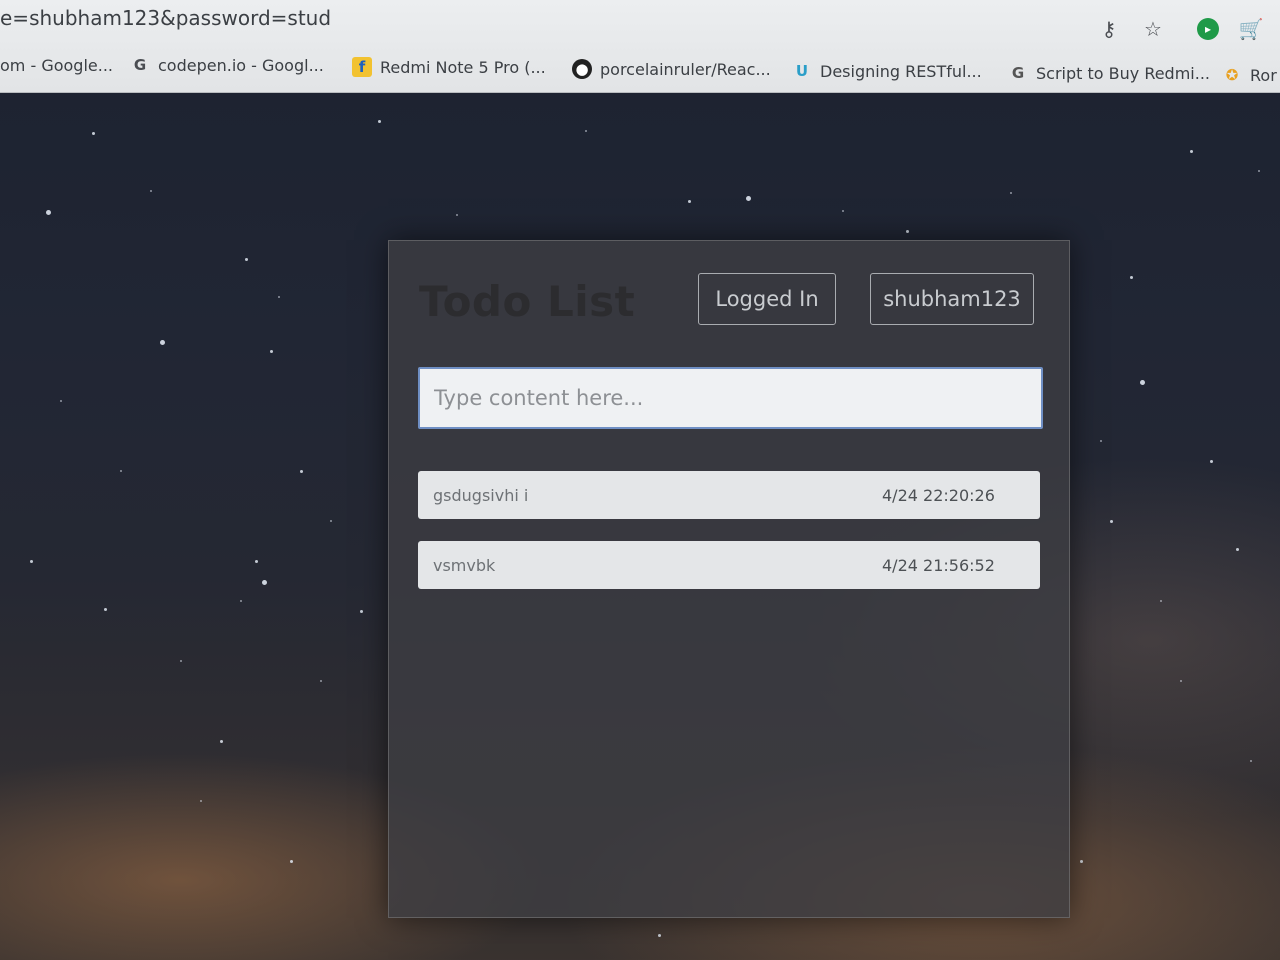  What do you see at coordinates (527, 301) in the screenshot?
I see `page-title: Todo List` at bounding box center [527, 301].